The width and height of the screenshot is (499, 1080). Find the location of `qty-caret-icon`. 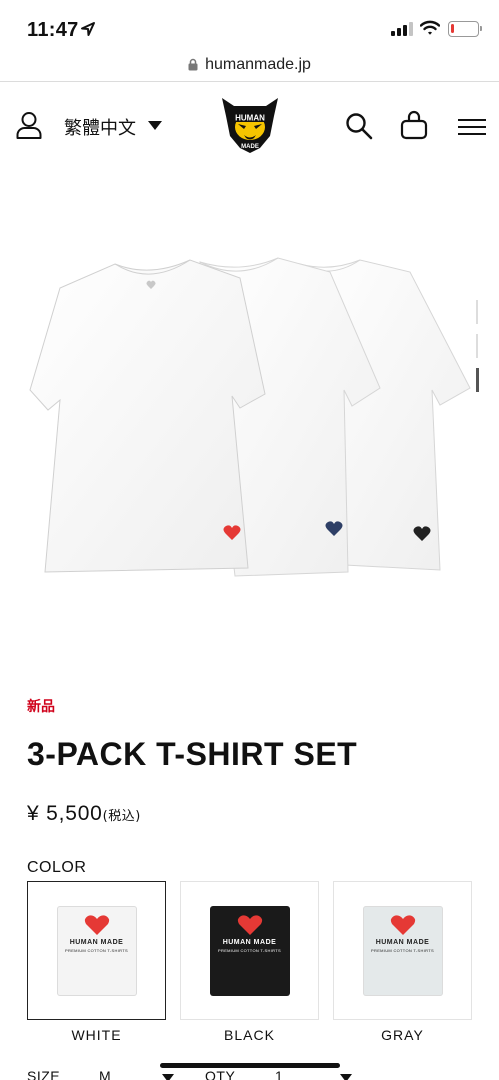

qty-caret-icon is located at coordinates (346, 1077).